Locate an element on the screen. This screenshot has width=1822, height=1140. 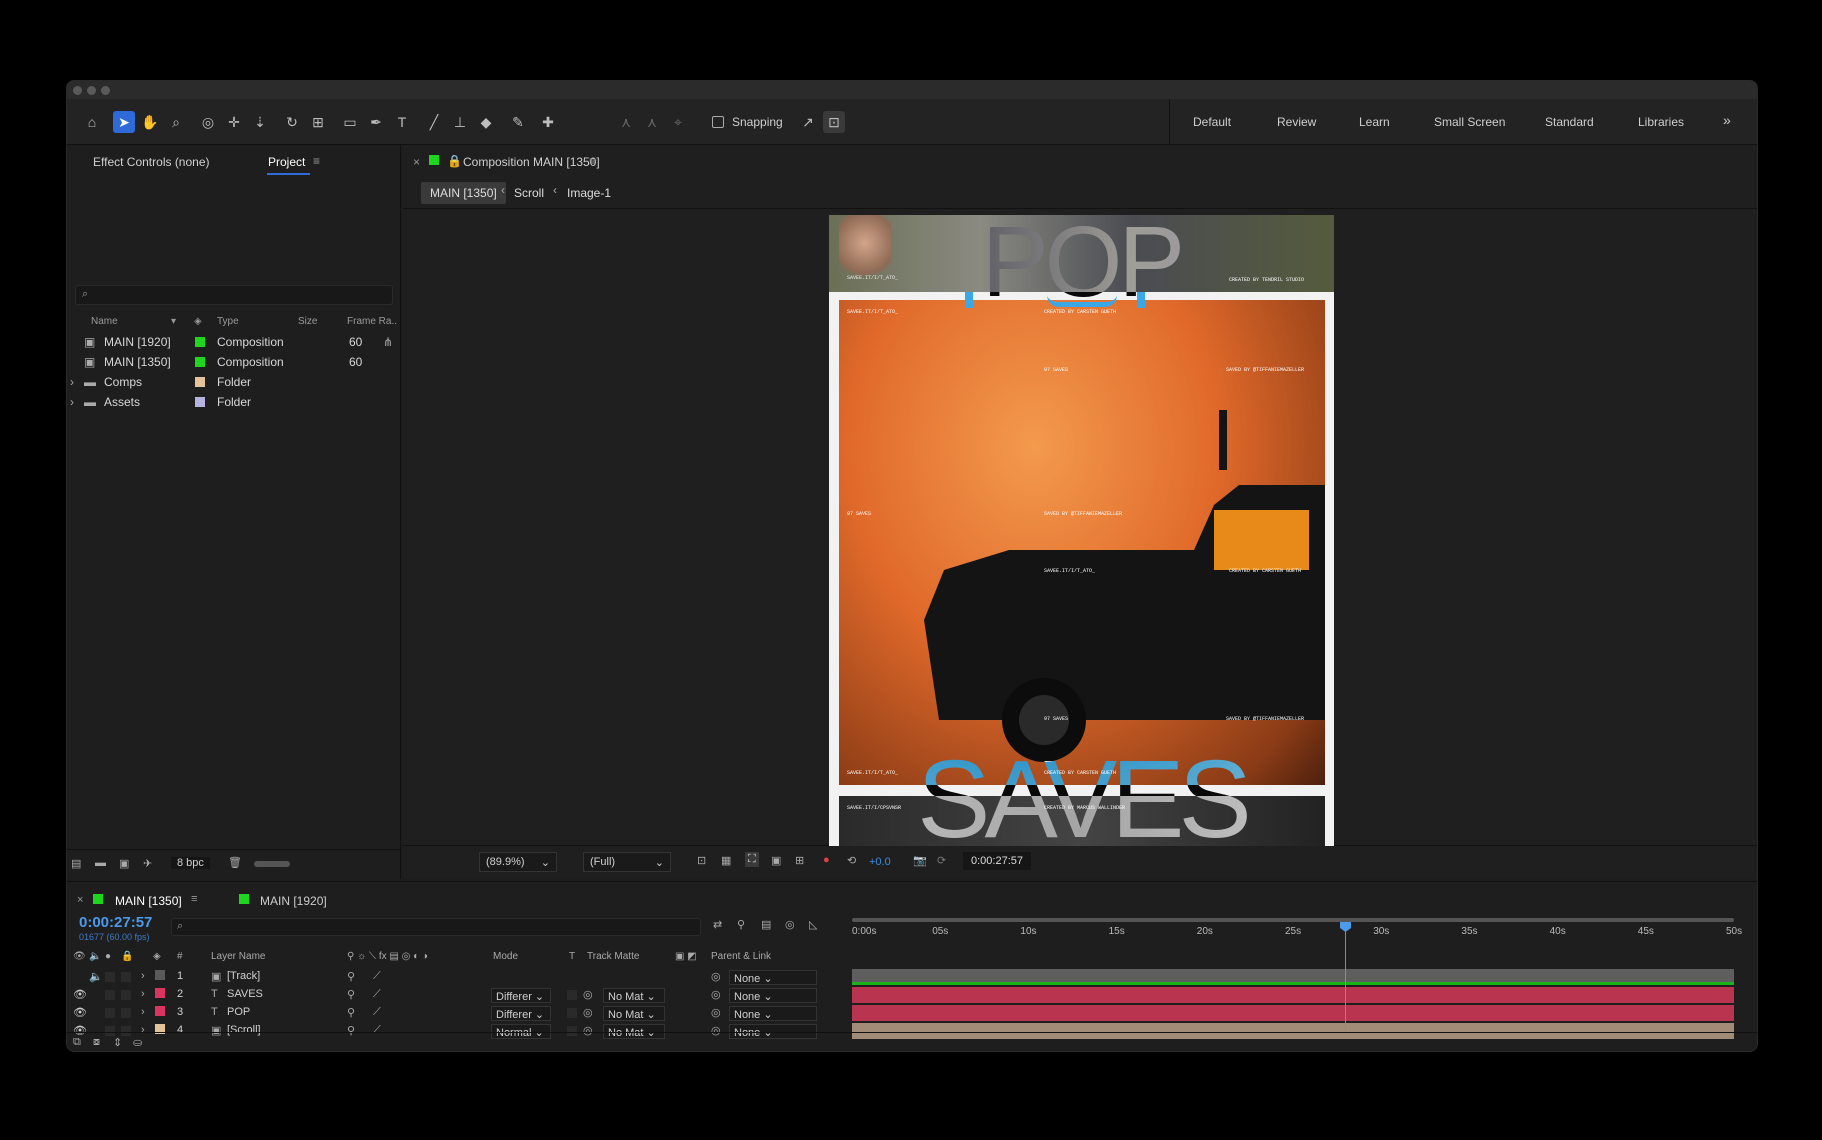
new-folder-icon: ▬ is located at coordinates (100, 863).